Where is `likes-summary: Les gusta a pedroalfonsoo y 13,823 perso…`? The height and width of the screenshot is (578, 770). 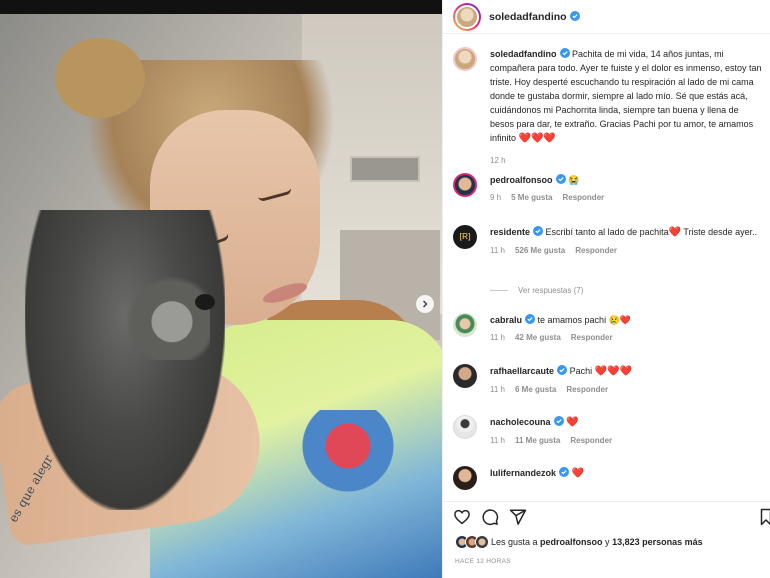
likes-summary: Les gusta a pedroalfonsoo y 13,823 perso… is located at coordinates (579, 542).